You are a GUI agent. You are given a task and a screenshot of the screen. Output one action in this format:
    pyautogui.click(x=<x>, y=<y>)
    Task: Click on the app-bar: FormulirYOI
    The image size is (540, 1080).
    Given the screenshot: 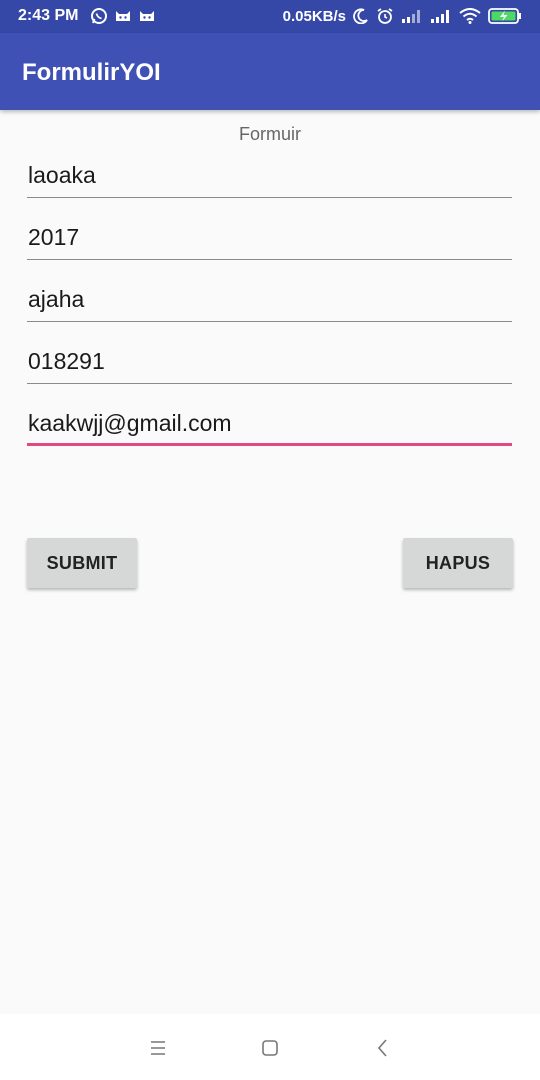 What is the action you would take?
    pyautogui.click(x=270, y=71)
    